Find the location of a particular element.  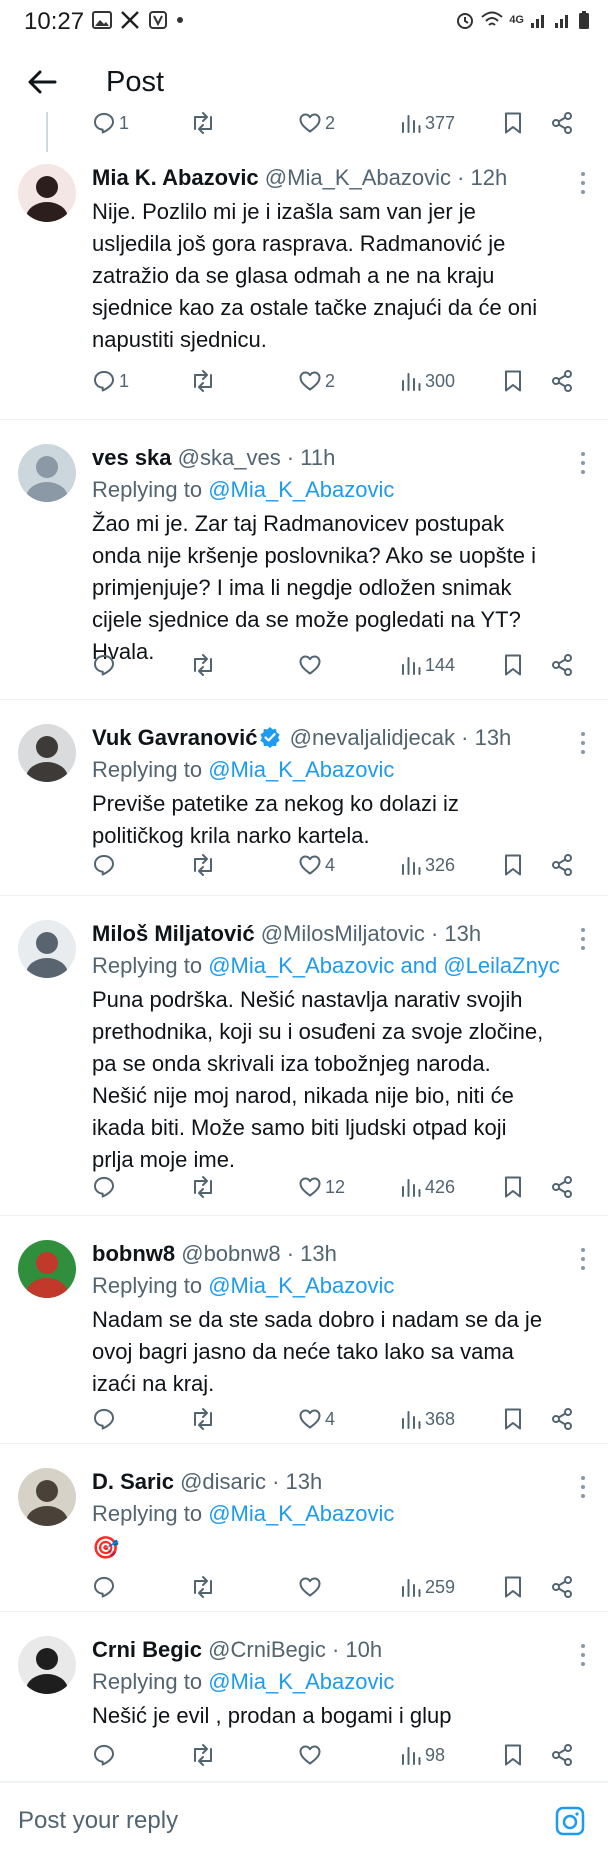

author-handle: @disaric · 13h is located at coordinates (251, 1481).